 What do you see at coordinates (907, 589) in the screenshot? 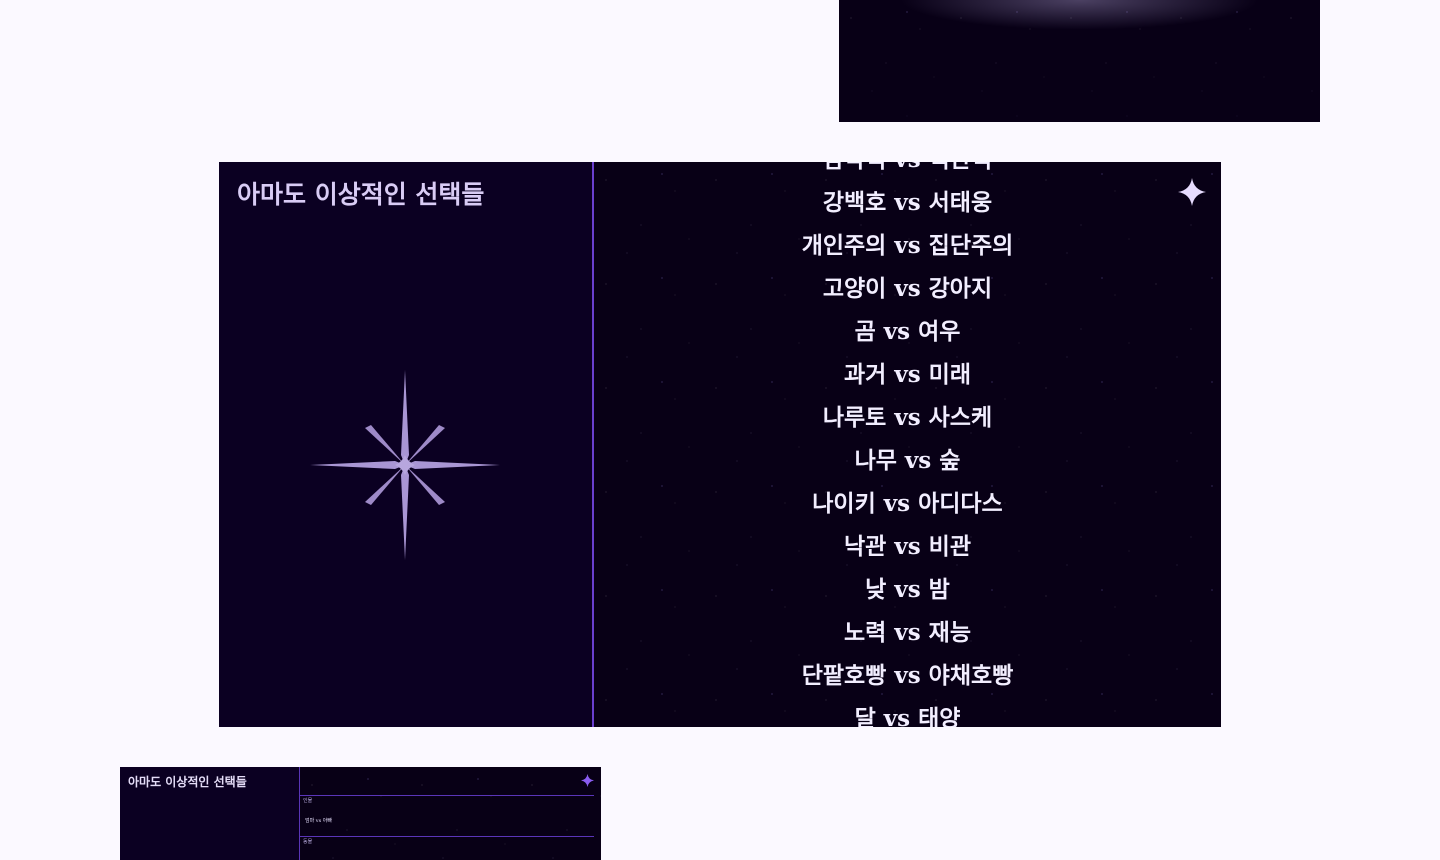
I see `choice-item: 낮 vs 밤` at bounding box center [907, 589].